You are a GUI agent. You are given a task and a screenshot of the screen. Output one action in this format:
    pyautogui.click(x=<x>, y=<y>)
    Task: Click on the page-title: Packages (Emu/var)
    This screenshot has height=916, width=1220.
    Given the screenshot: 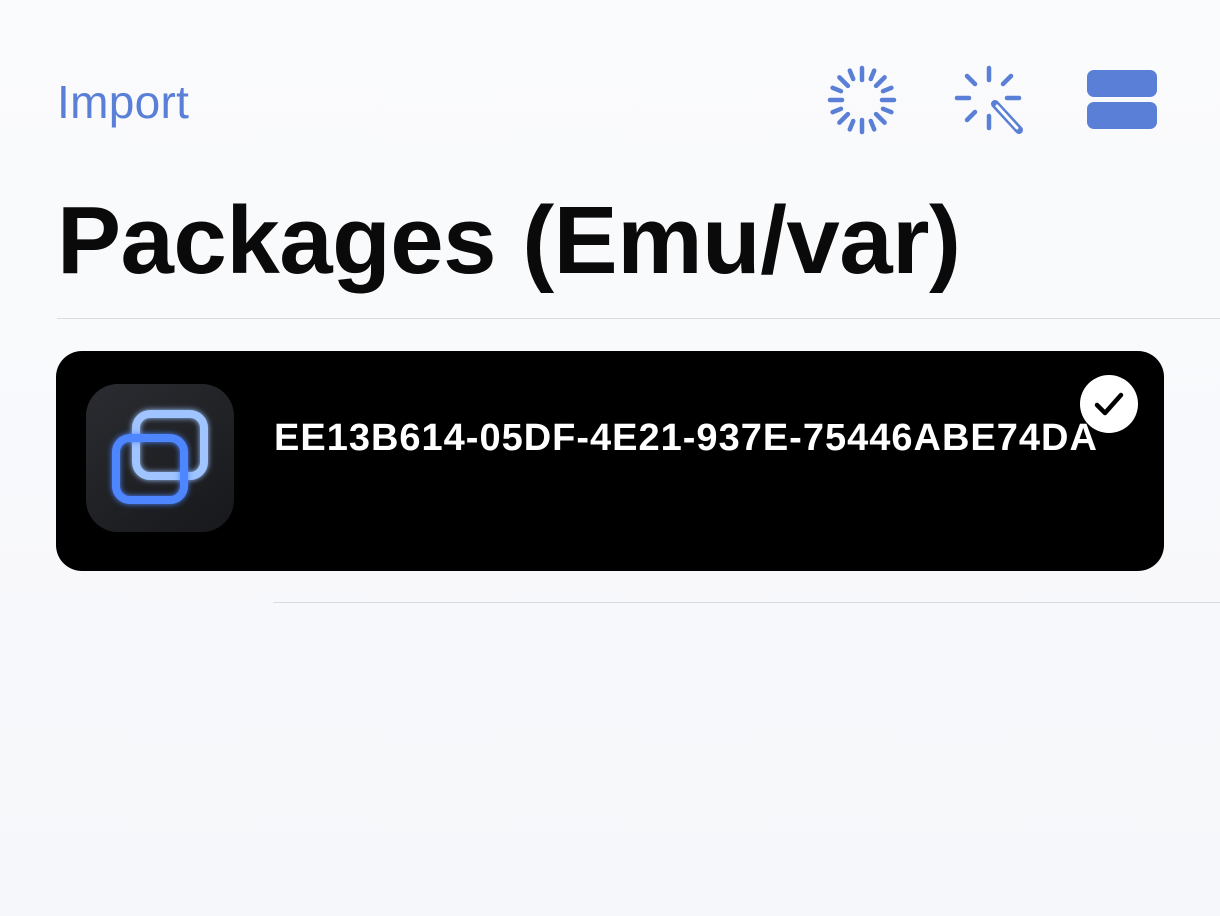 What is the action you would take?
    pyautogui.click(x=509, y=240)
    